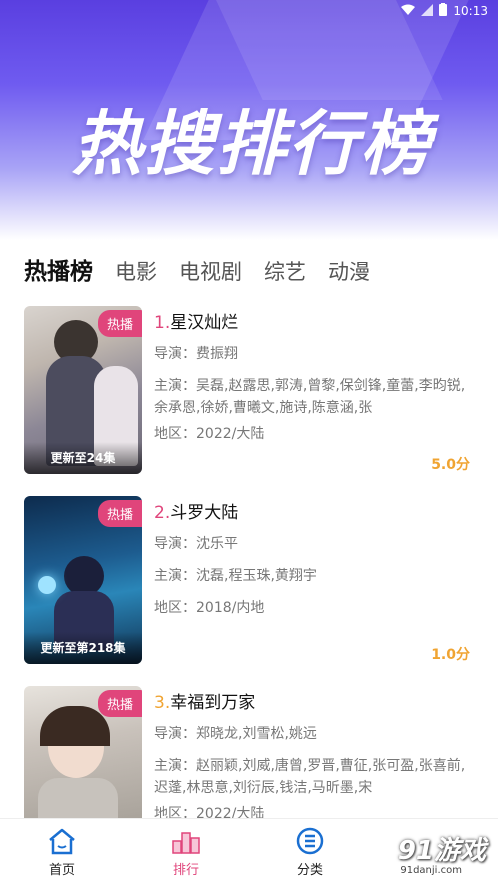  I want to click on nav-ranking: 排行, so click(186, 852).